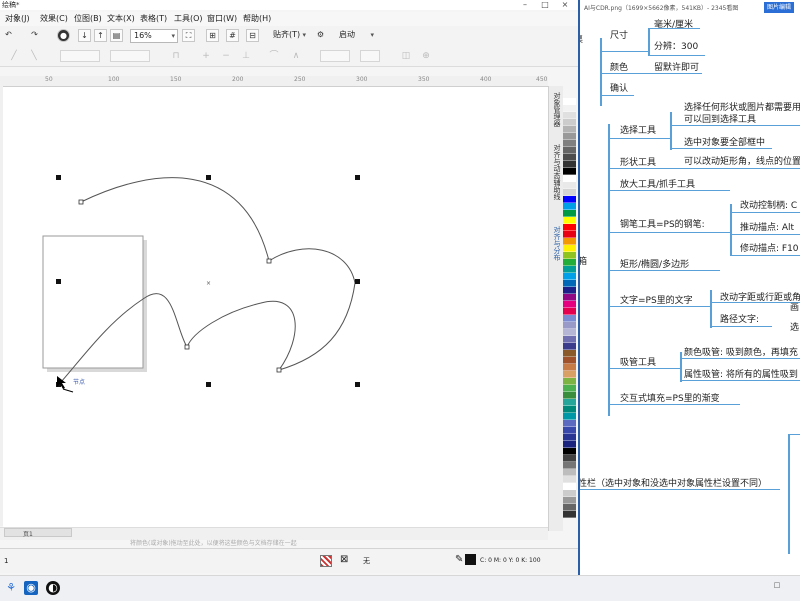 This screenshot has width=800, height=601. What do you see at coordinates (320, 35) in the screenshot?
I see `options-gear-icon: ⚙` at bounding box center [320, 35].